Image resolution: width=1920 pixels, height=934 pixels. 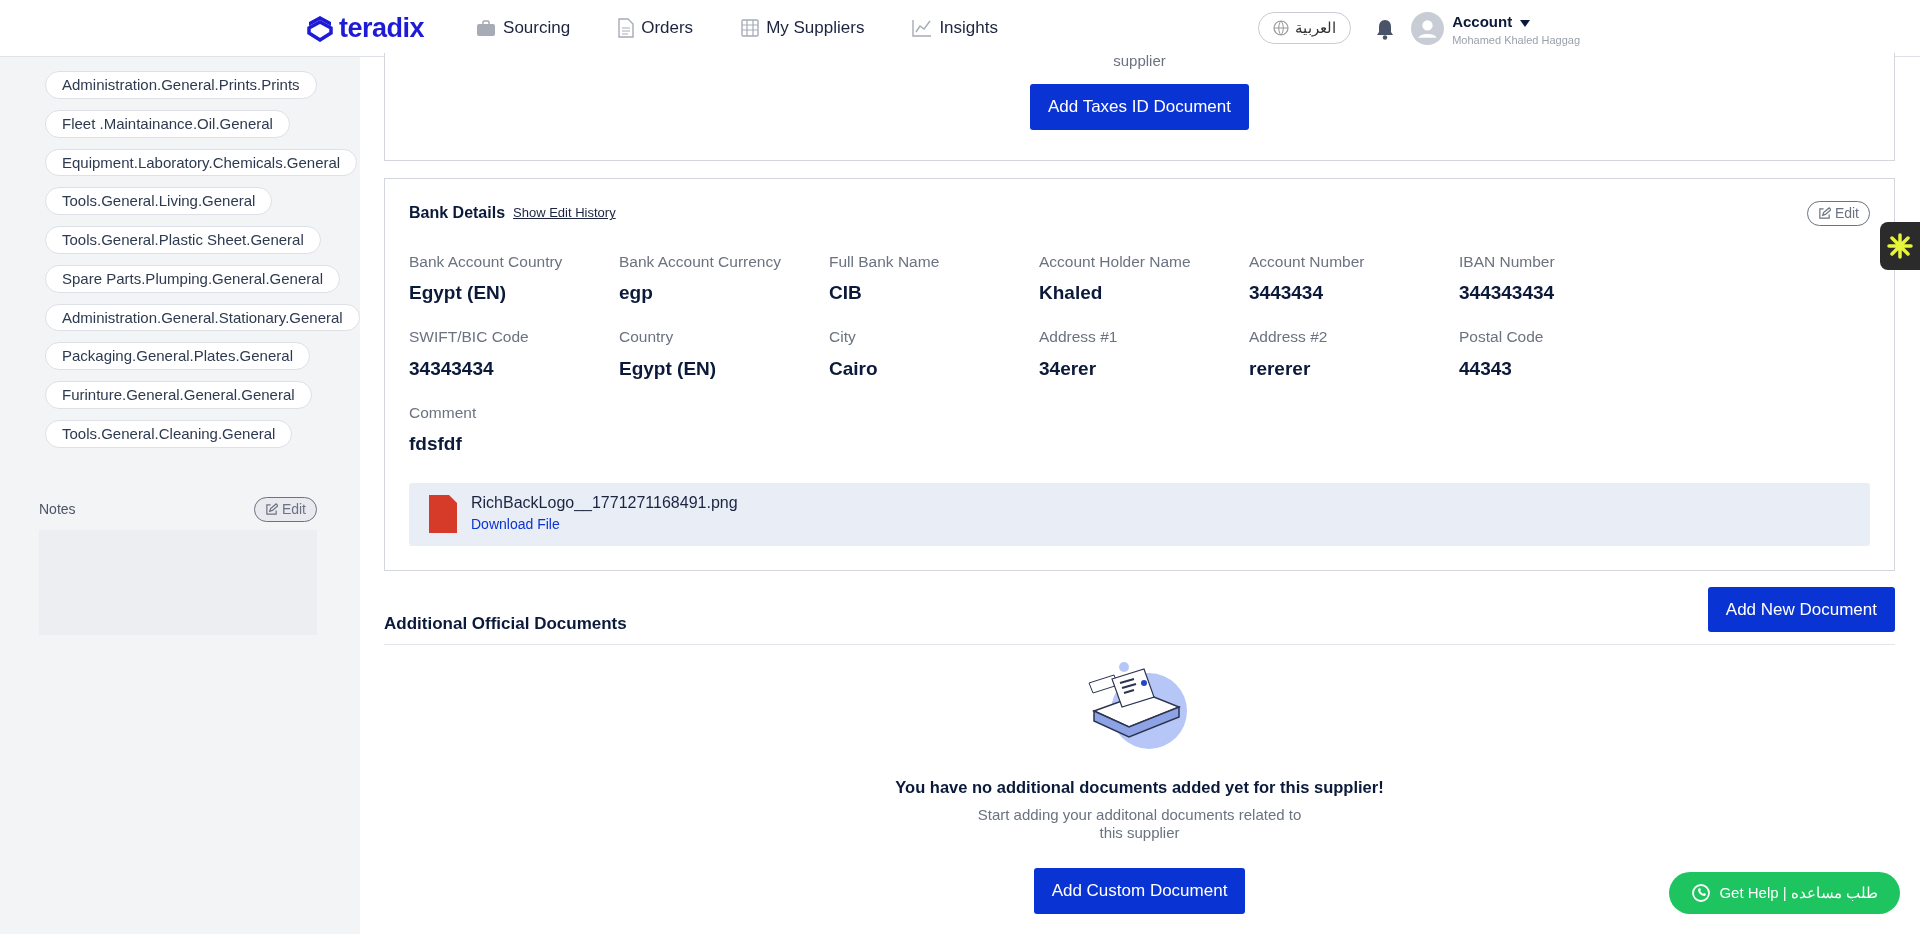 What do you see at coordinates (885, 261) in the screenshot?
I see `field-label: Full Bank Name` at bounding box center [885, 261].